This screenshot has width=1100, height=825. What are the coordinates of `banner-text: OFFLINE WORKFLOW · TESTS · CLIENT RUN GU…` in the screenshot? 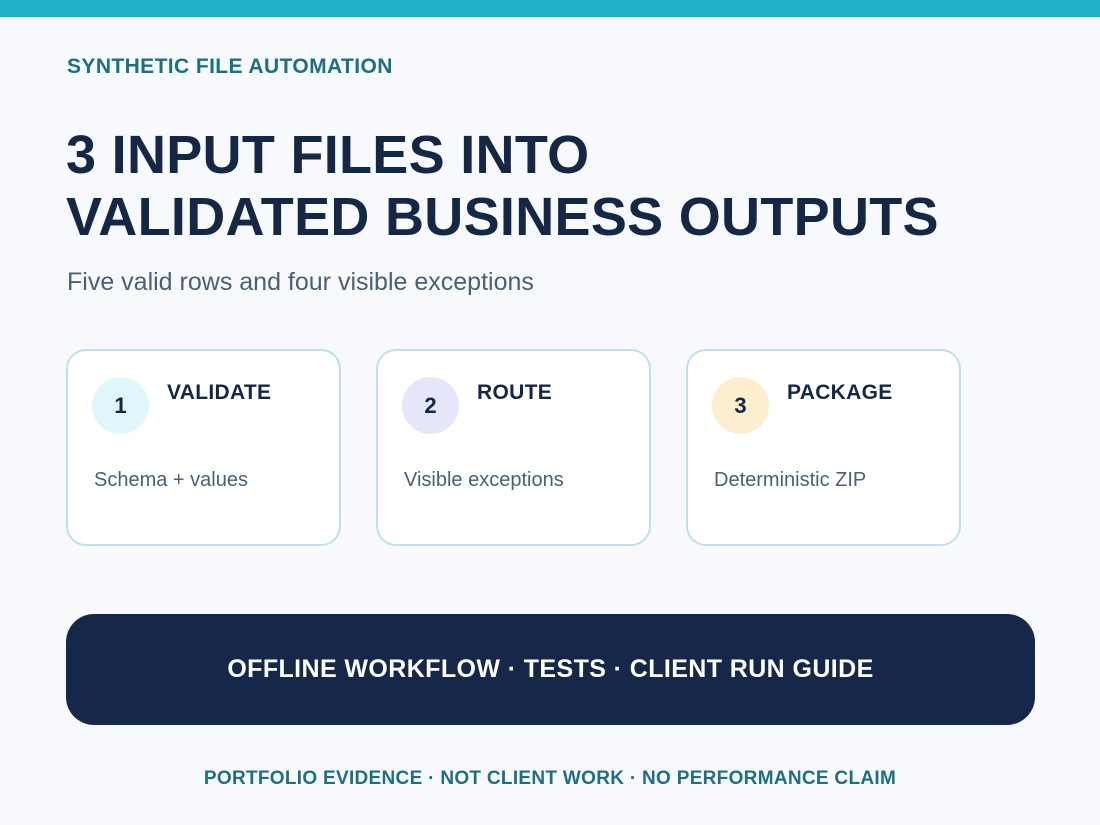 It's located at (550, 669).